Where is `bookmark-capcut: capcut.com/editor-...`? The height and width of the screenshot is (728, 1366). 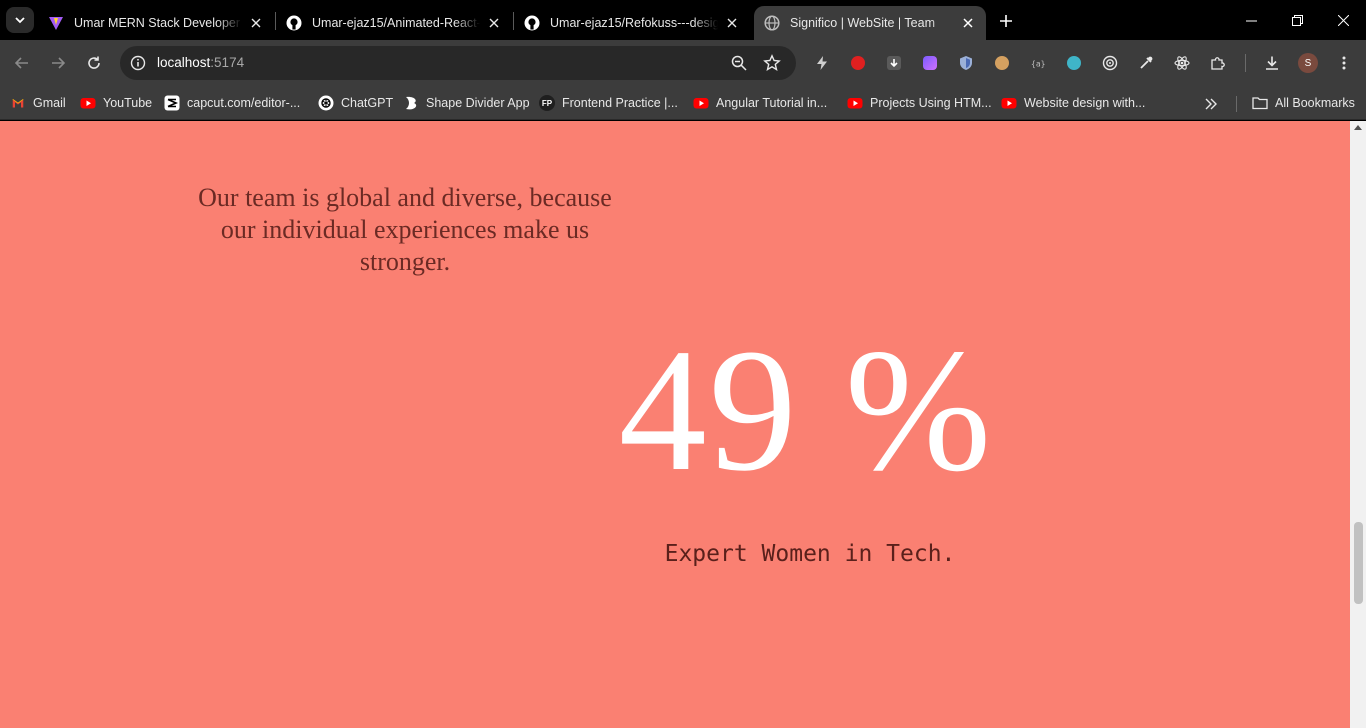 bookmark-capcut: capcut.com/editor-... is located at coordinates (232, 103).